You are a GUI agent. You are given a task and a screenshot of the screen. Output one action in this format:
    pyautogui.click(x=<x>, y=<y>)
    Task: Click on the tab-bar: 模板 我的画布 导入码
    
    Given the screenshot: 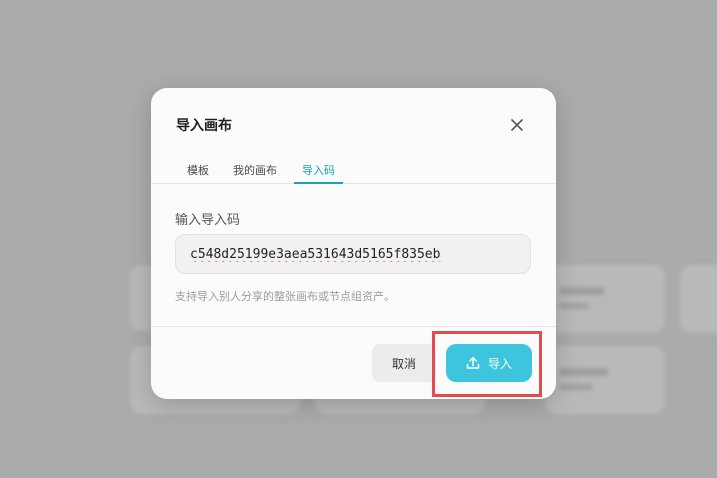 What is the action you would take?
    pyautogui.click(x=353, y=170)
    